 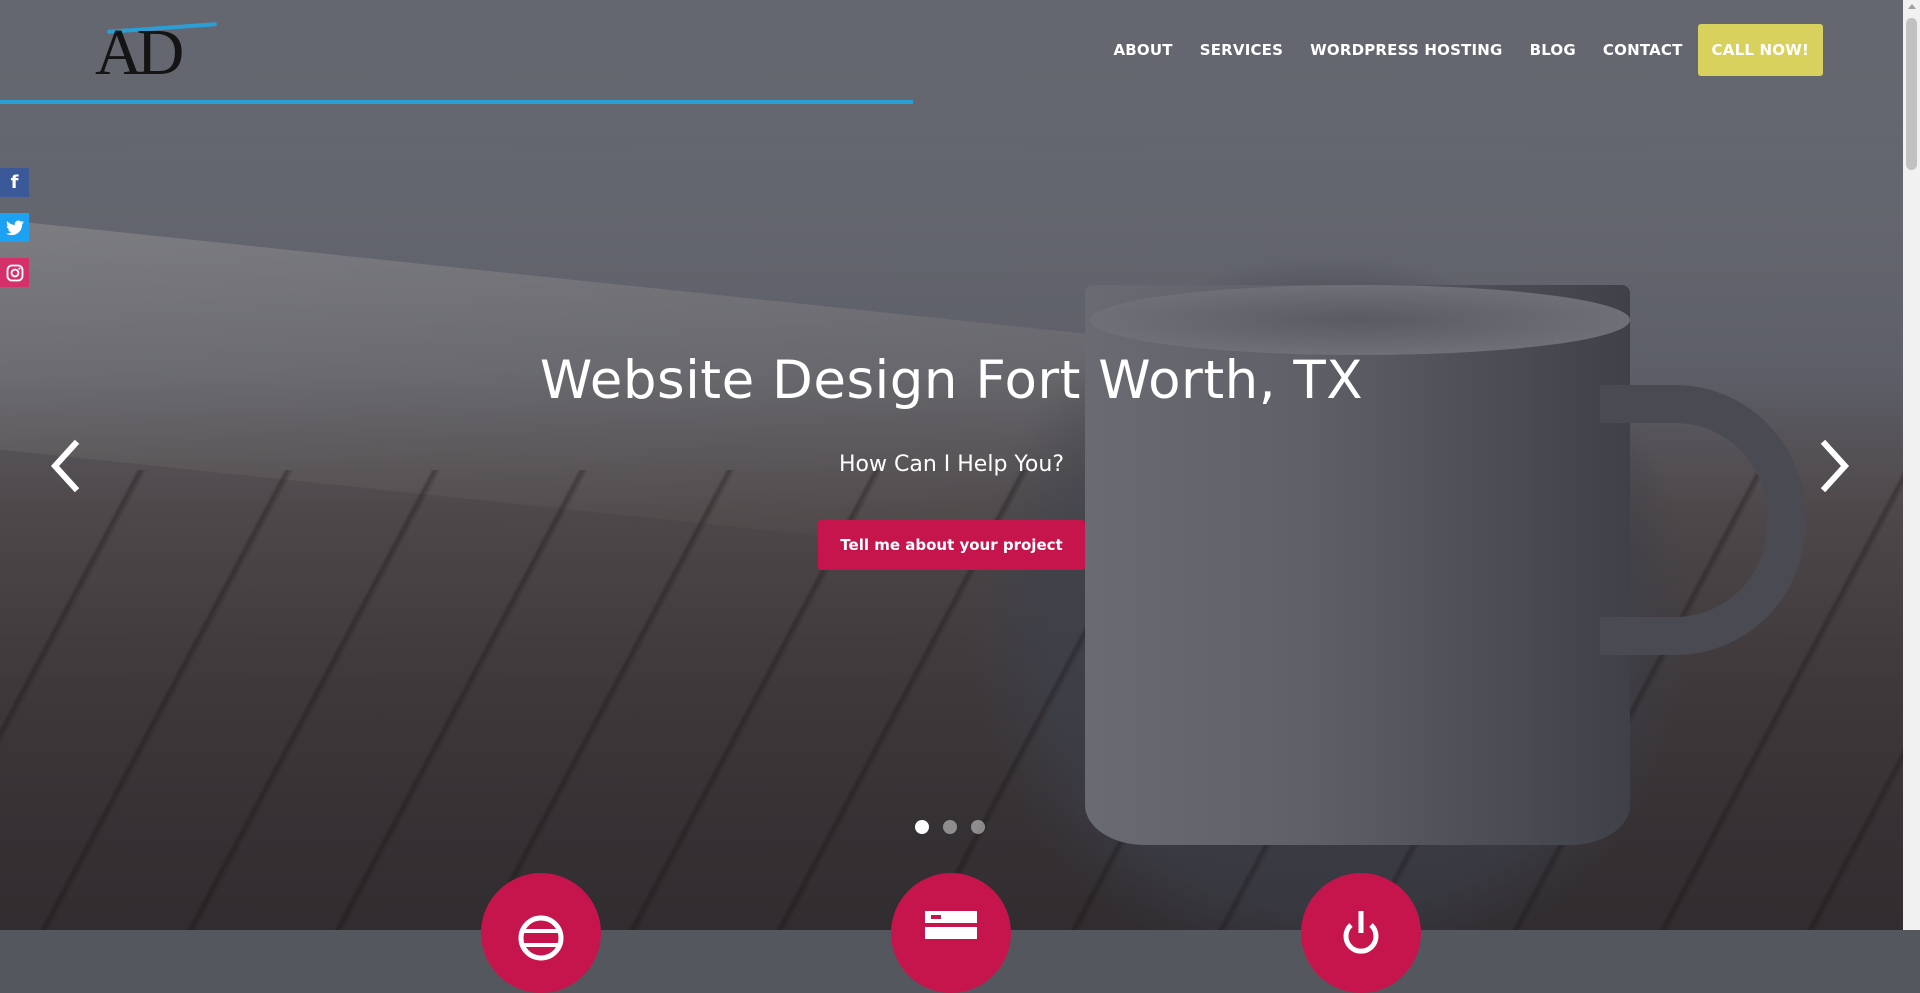 What do you see at coordinates (1643, 50) in the screenshot?
I see `nav-contact: CONTACT` at bounding box center [1643, 50].